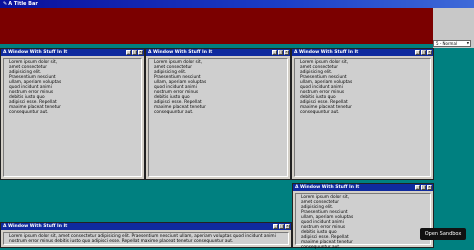 The height and width of the screenshot is (250, 474). I want to click on priority-select-value: 5 - Normal, so click(447, 43).